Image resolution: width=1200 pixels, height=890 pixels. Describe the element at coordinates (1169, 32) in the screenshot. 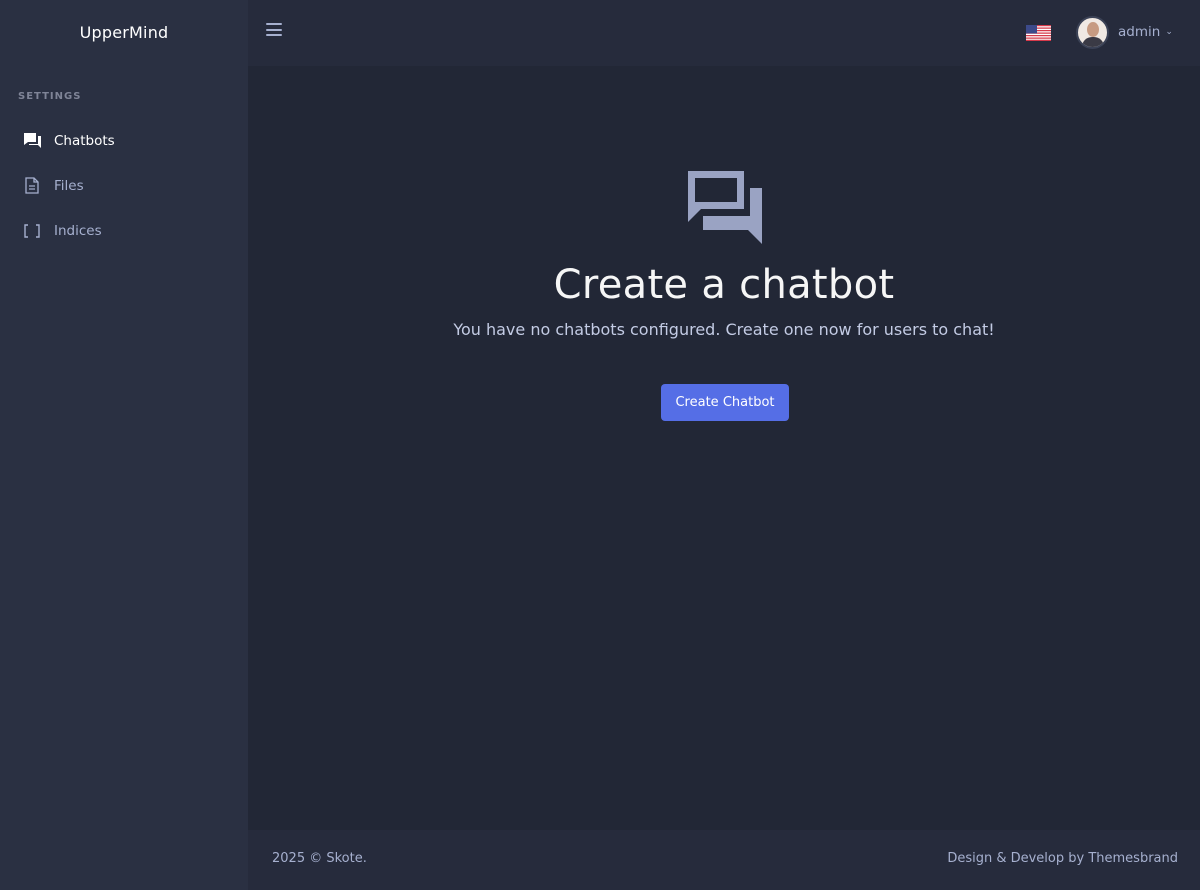

I see `chevron-down-icon: ⌄` at that location.